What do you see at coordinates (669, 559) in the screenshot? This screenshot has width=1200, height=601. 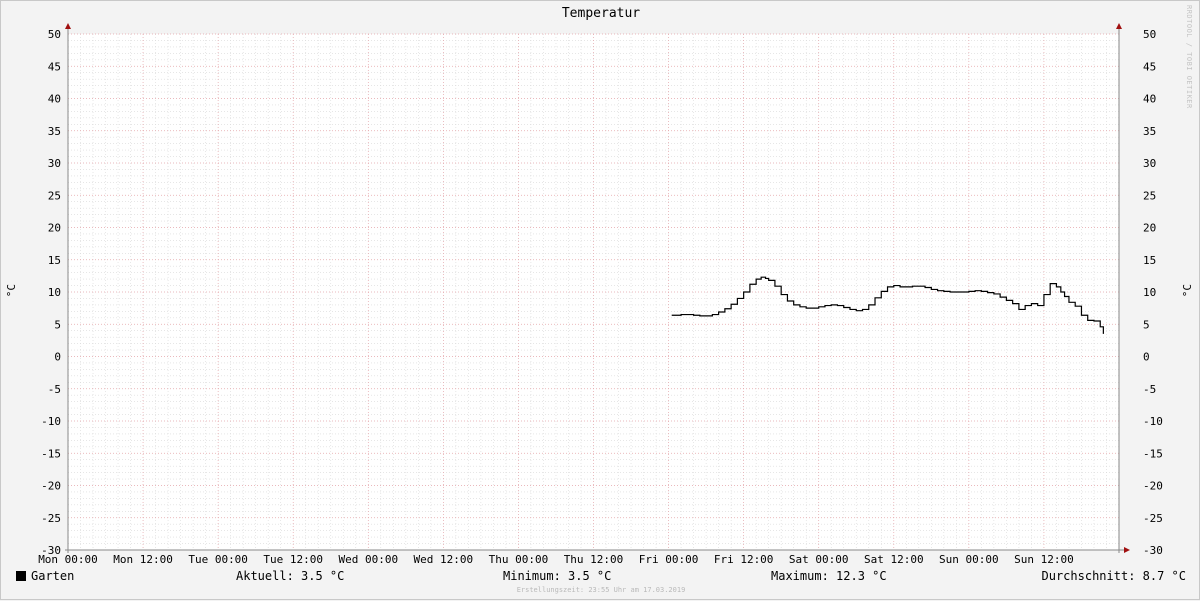 I see `x-tick-label: Fri 00:00` at bounding box center [669, 559].